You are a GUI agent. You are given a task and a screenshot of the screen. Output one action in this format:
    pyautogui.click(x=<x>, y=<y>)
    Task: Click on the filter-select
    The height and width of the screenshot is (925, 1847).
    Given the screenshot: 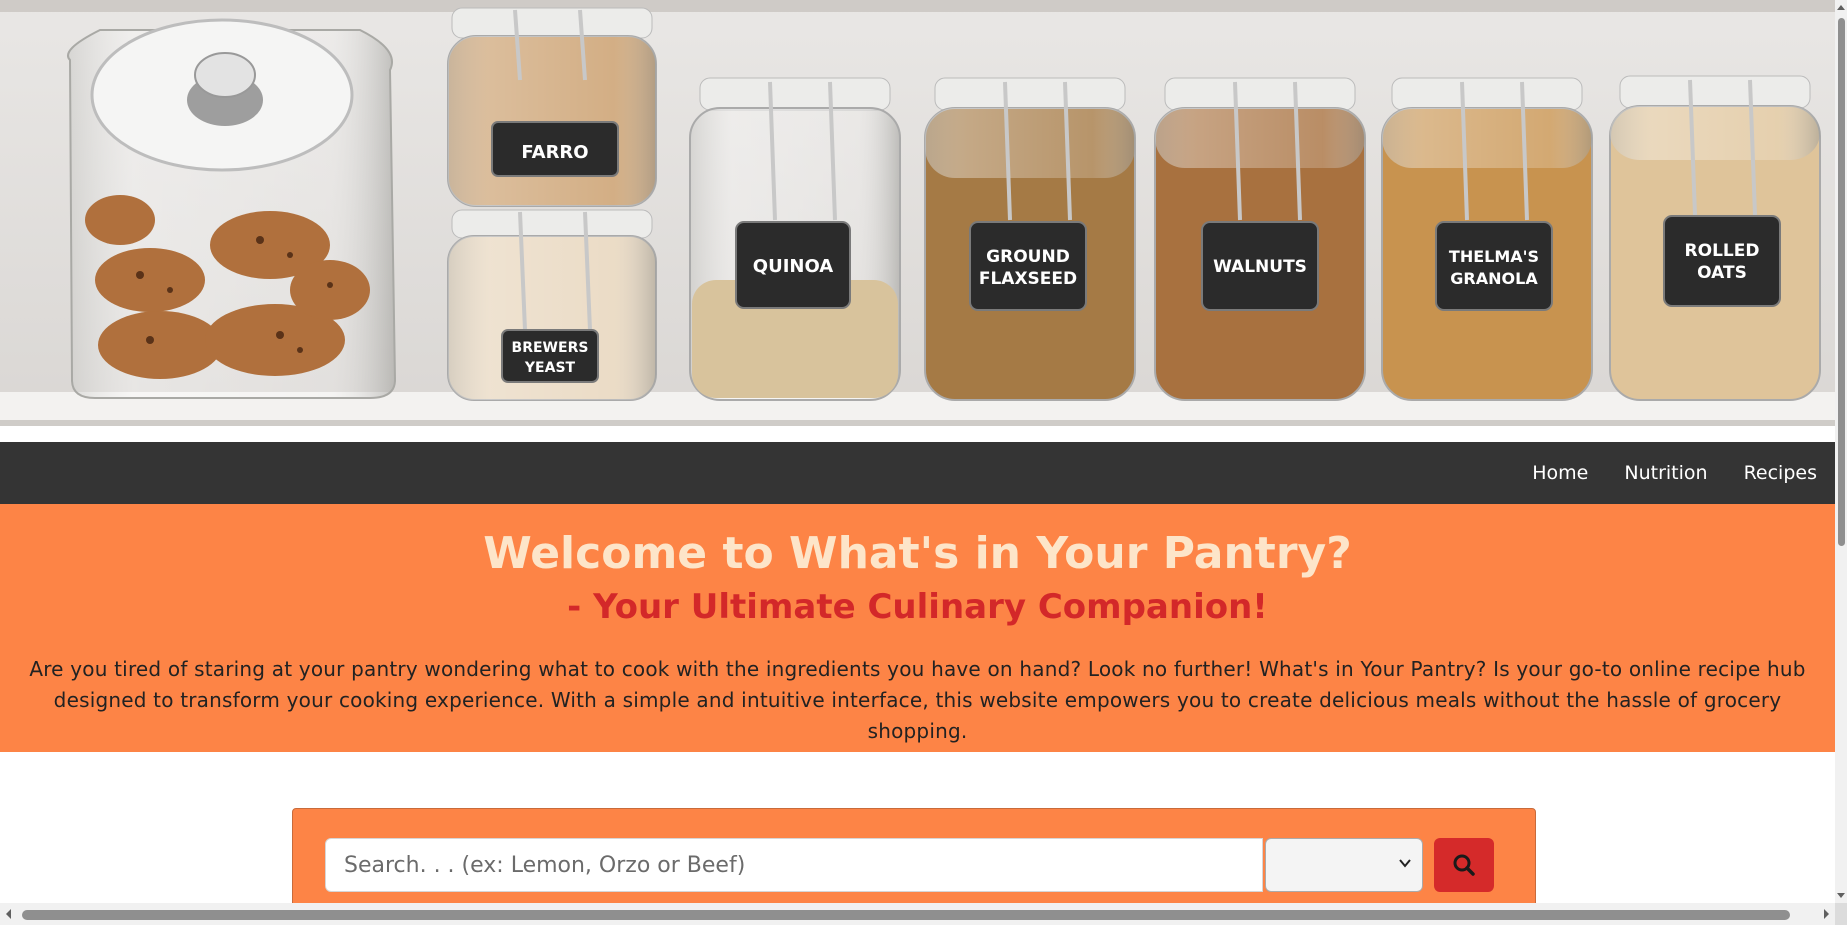 What is the action you would take?
    pyautogui.click(x=1344, y=865)
    